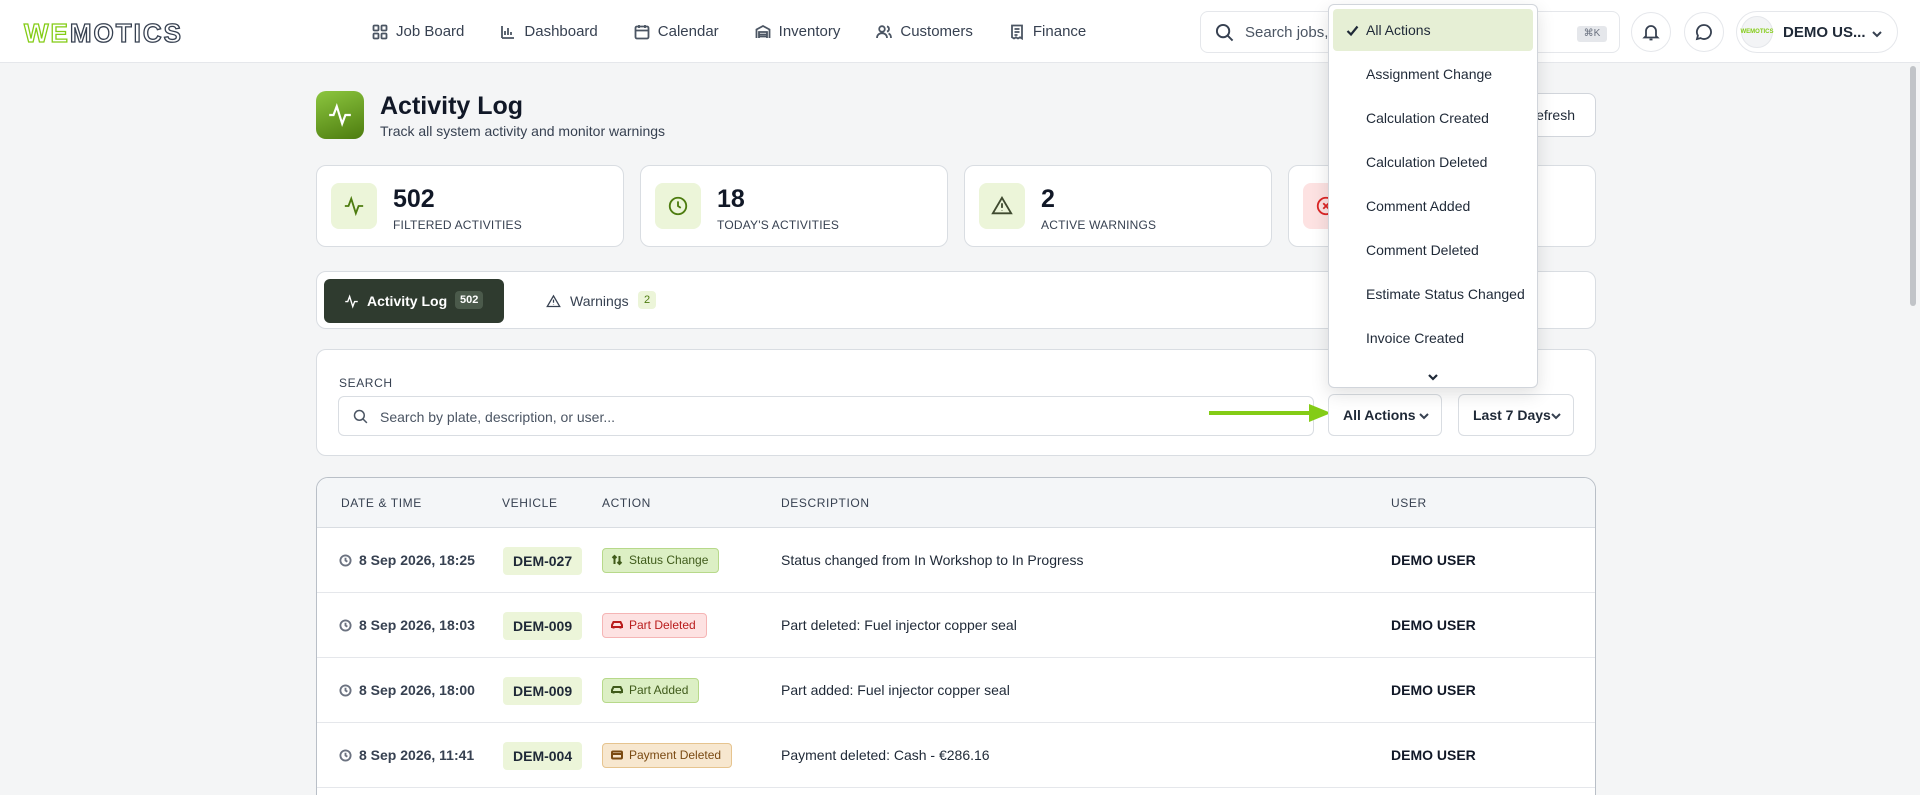  What do you see at coordinates (407, 301) in the screenshot?
I see `tab-label: Activity Log` at bounding box center [407, 301].